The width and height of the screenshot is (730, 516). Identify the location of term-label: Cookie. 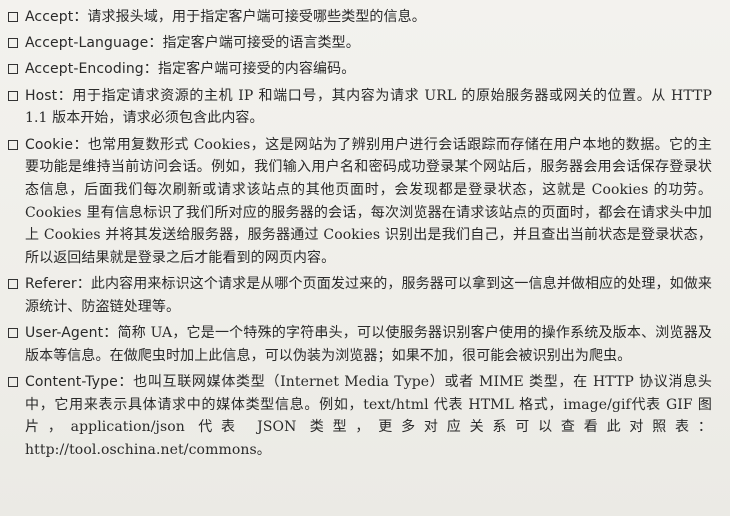
(49, 144).